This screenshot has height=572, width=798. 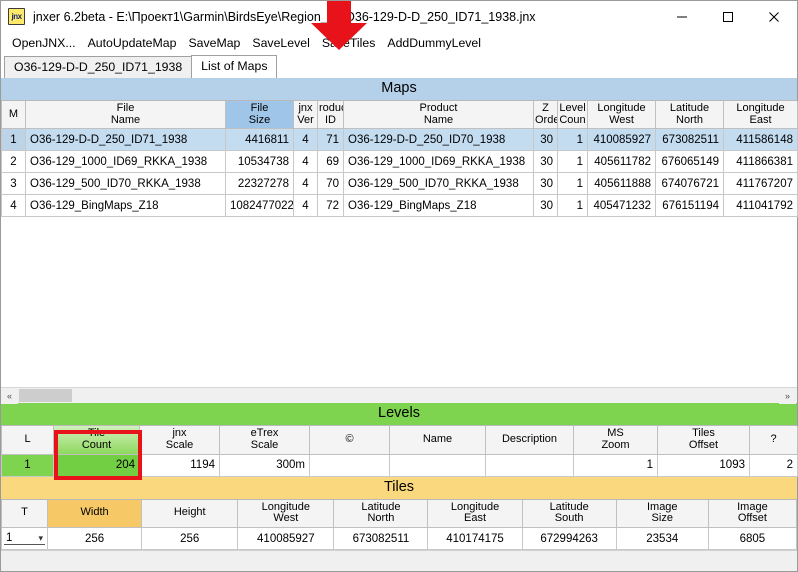 What do you see at coordinates (434, 43) in the screenshot?
I see `menu-item-adddummylevel: AddDummyLevel` at bounding box center [434, 43].